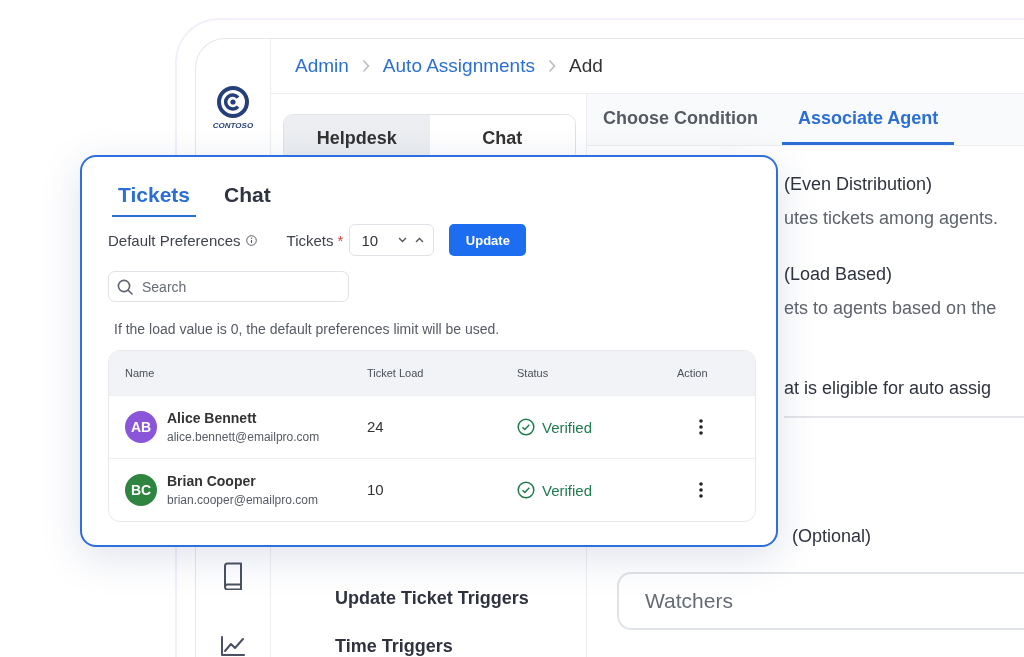 This screenshot has height=657, width=1024. I want to click on step-tab: Associate Agent, so click(868, 119).